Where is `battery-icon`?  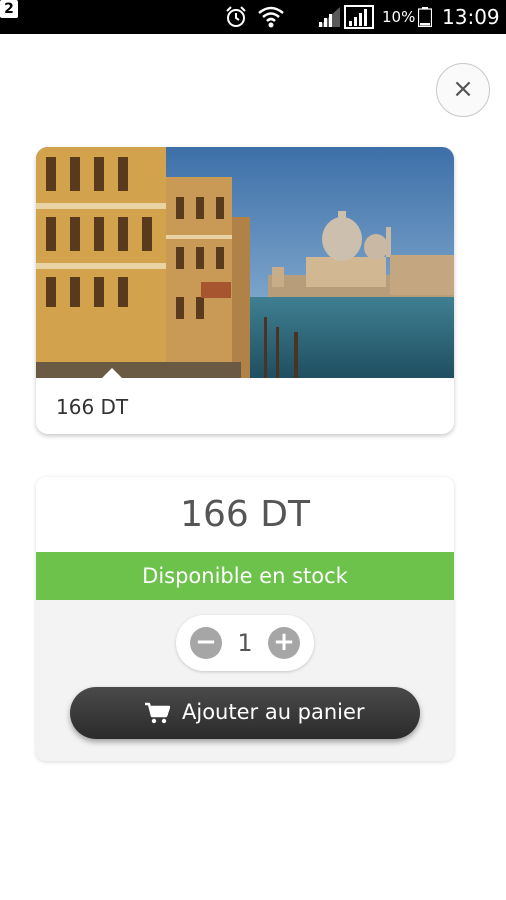
battery-icon is located at coordinates (425, 17).